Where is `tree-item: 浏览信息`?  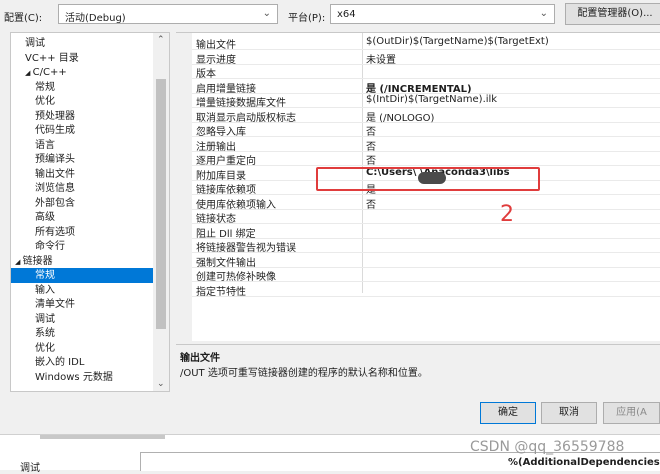 tree-item: 浏览信息 is located at coordinates (82, 188).